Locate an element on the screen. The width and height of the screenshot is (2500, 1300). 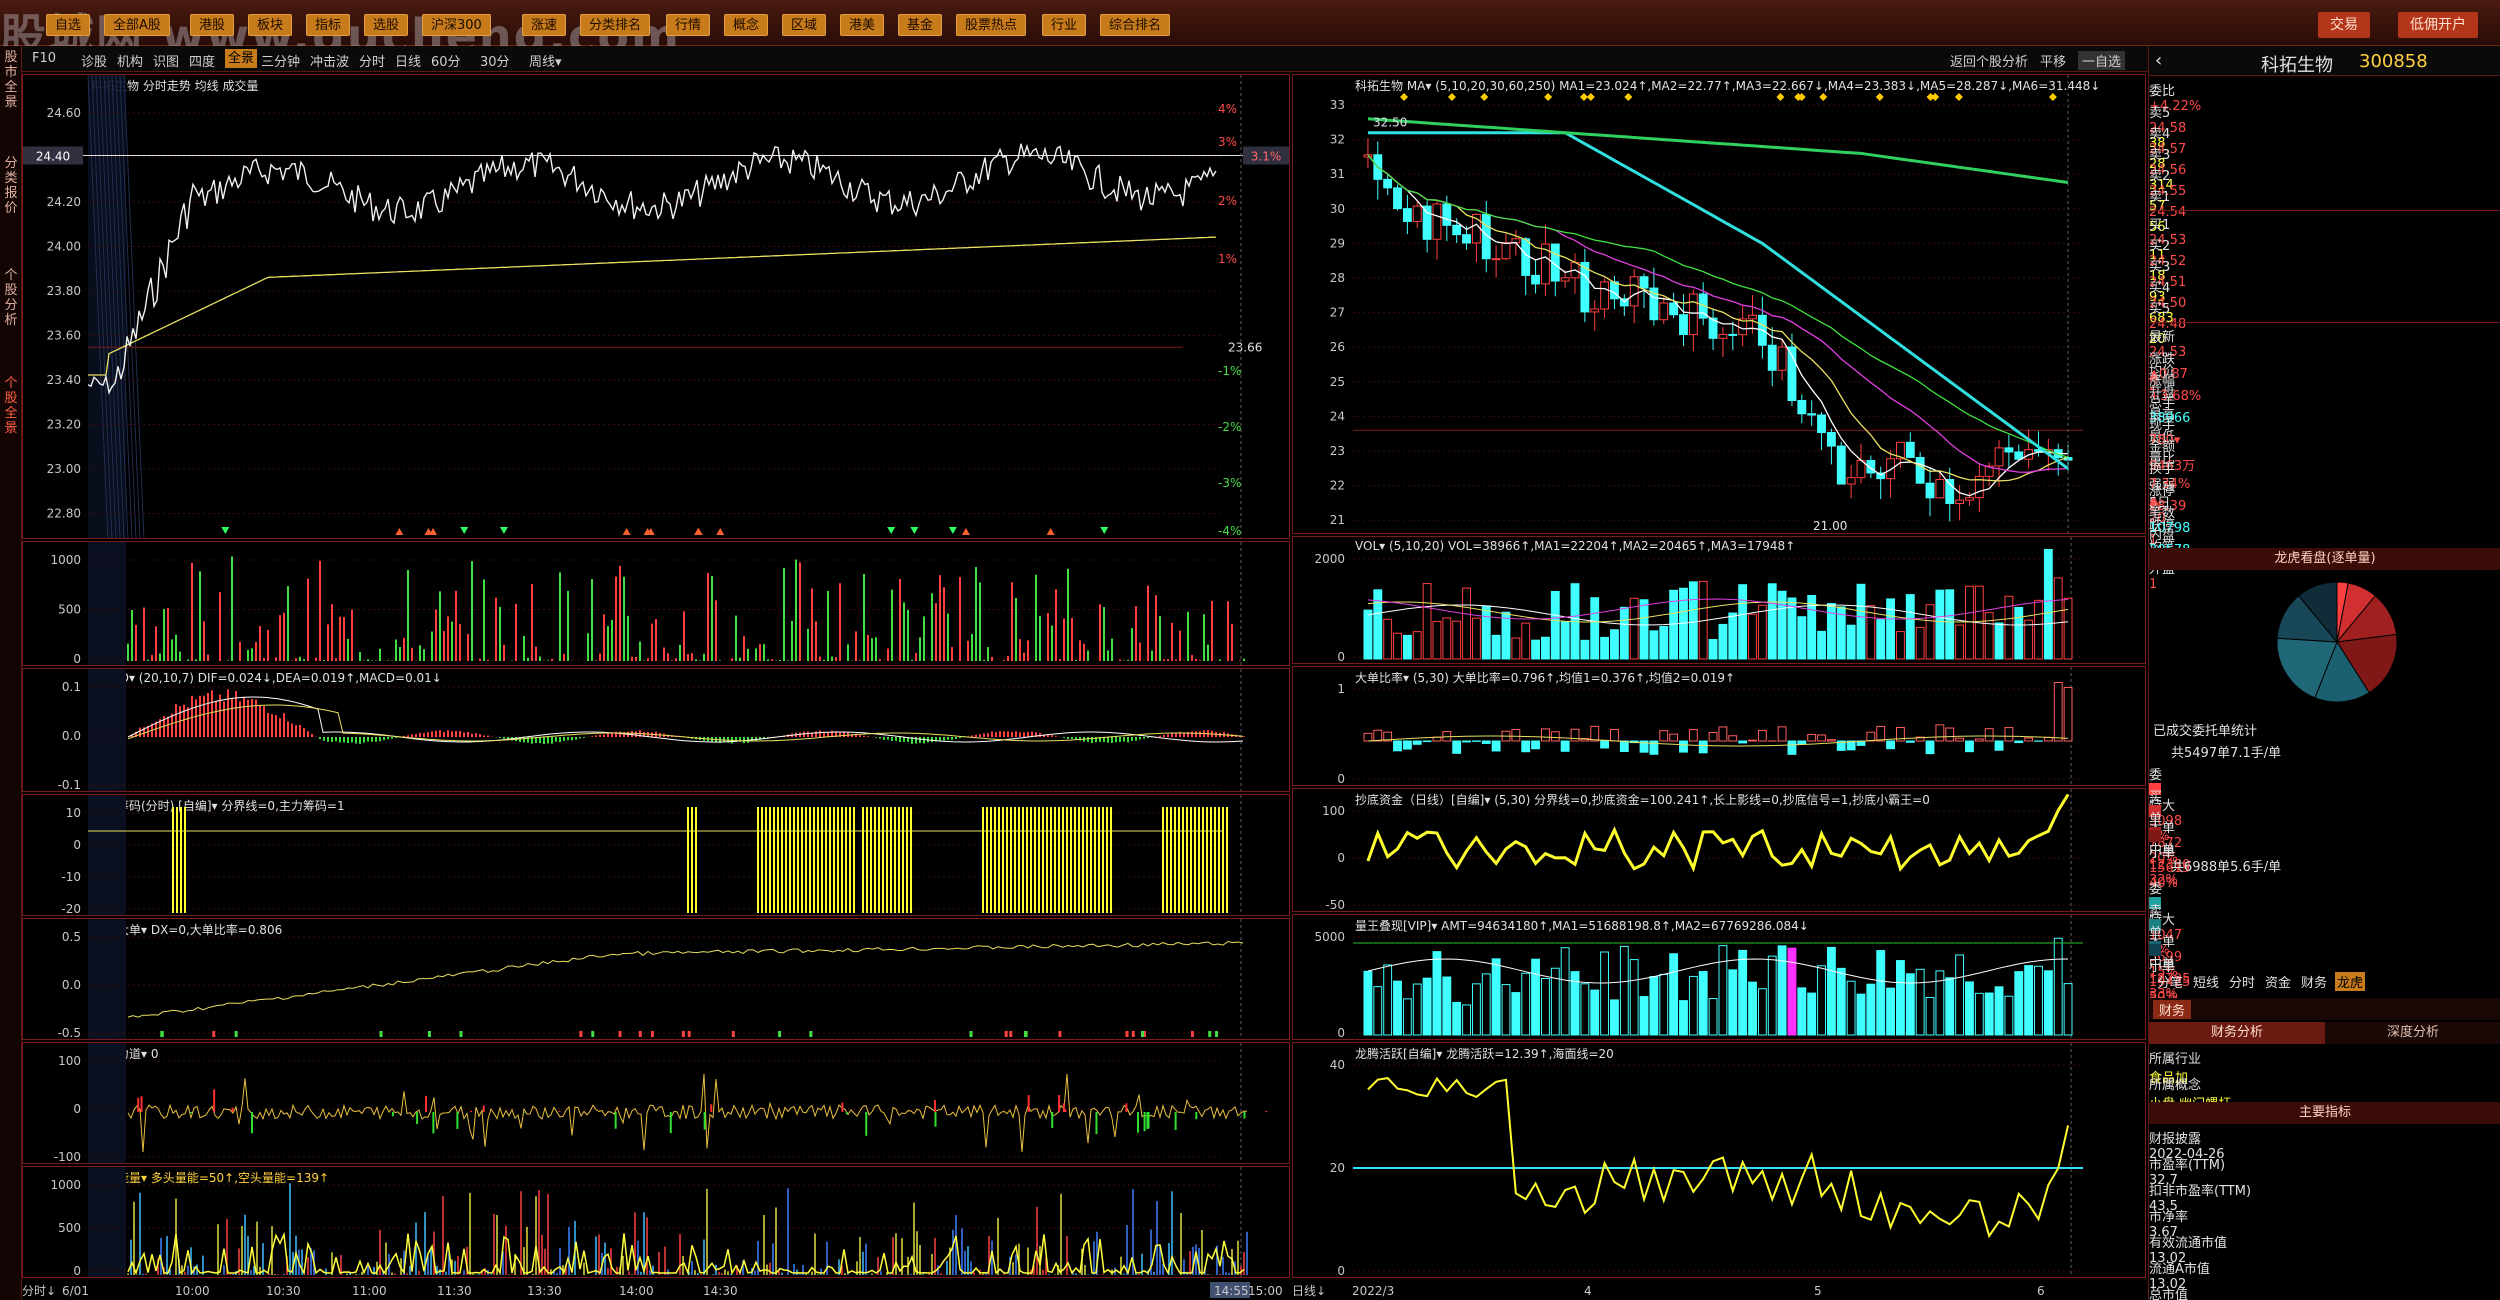
toolbar-item-4: 四度 is located at coordinates (202, 60).